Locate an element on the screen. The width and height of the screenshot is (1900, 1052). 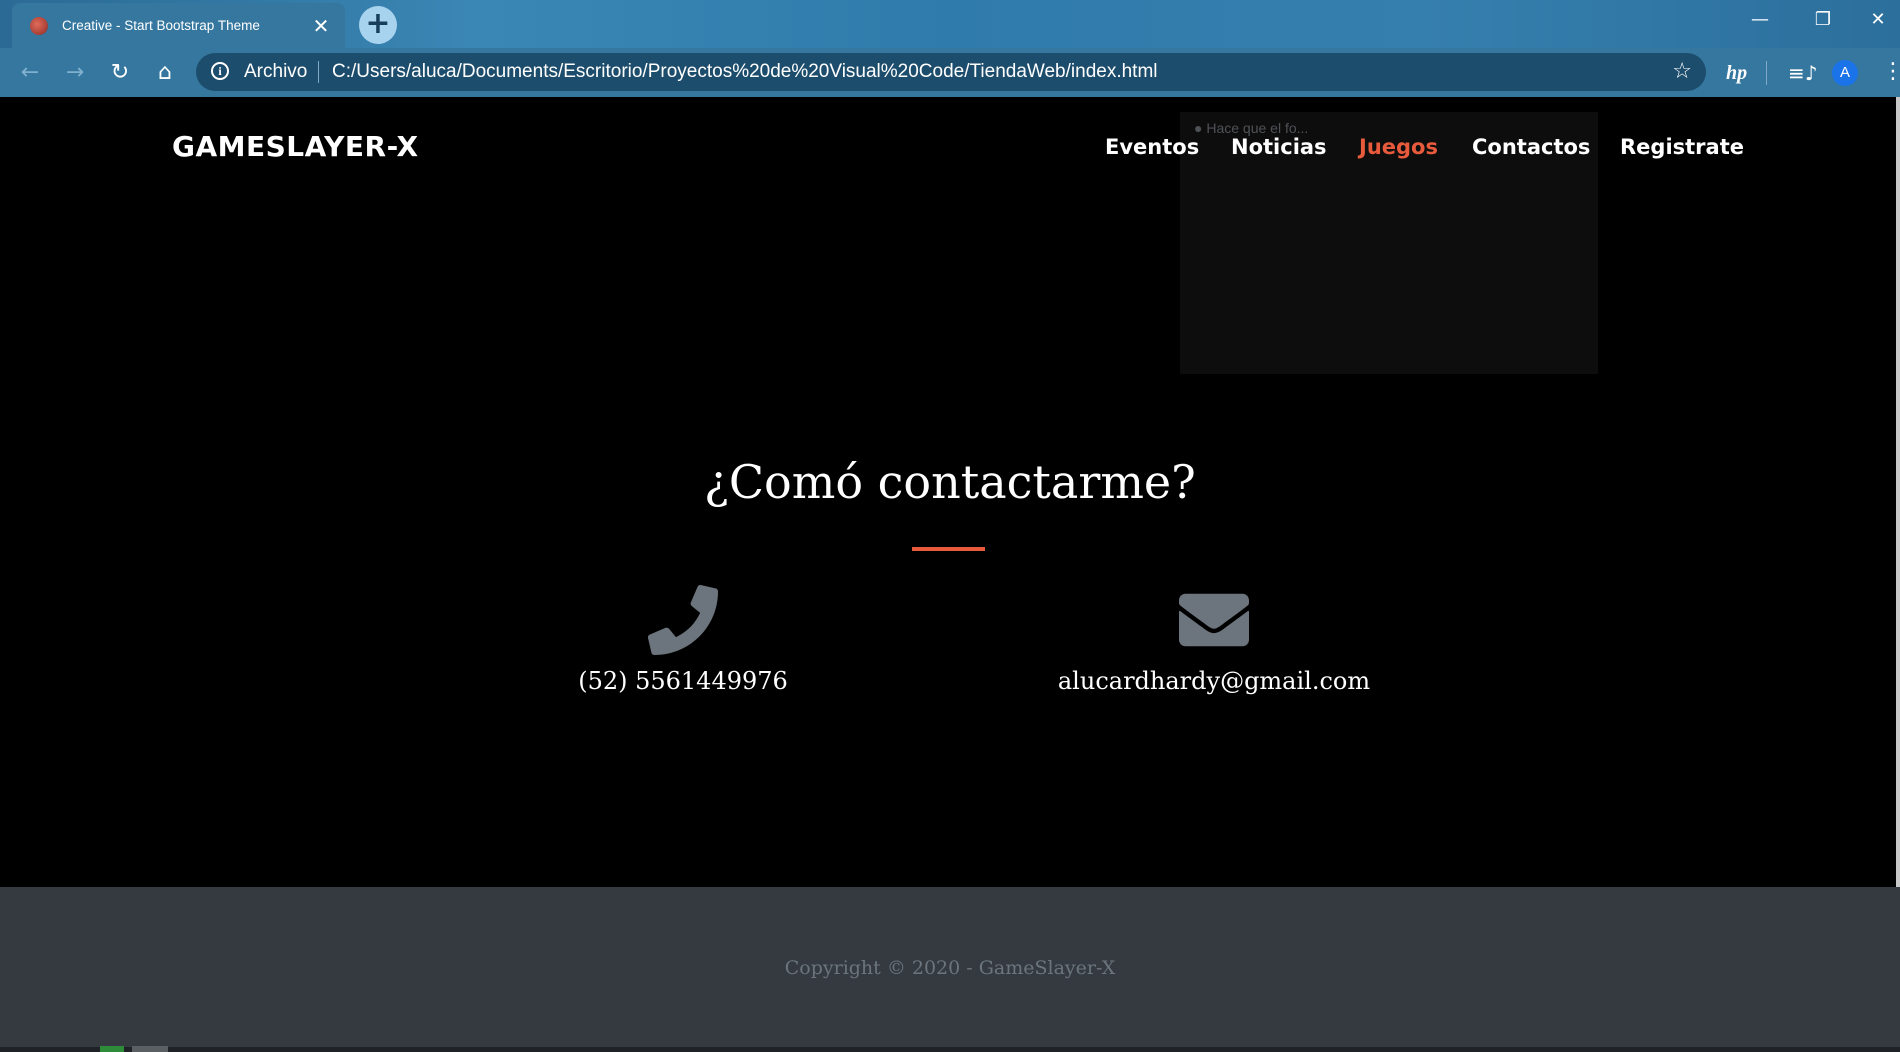
browser-tab: Creative - Start Bootstrap Theme ✕ is located at coordinates (178, 25).